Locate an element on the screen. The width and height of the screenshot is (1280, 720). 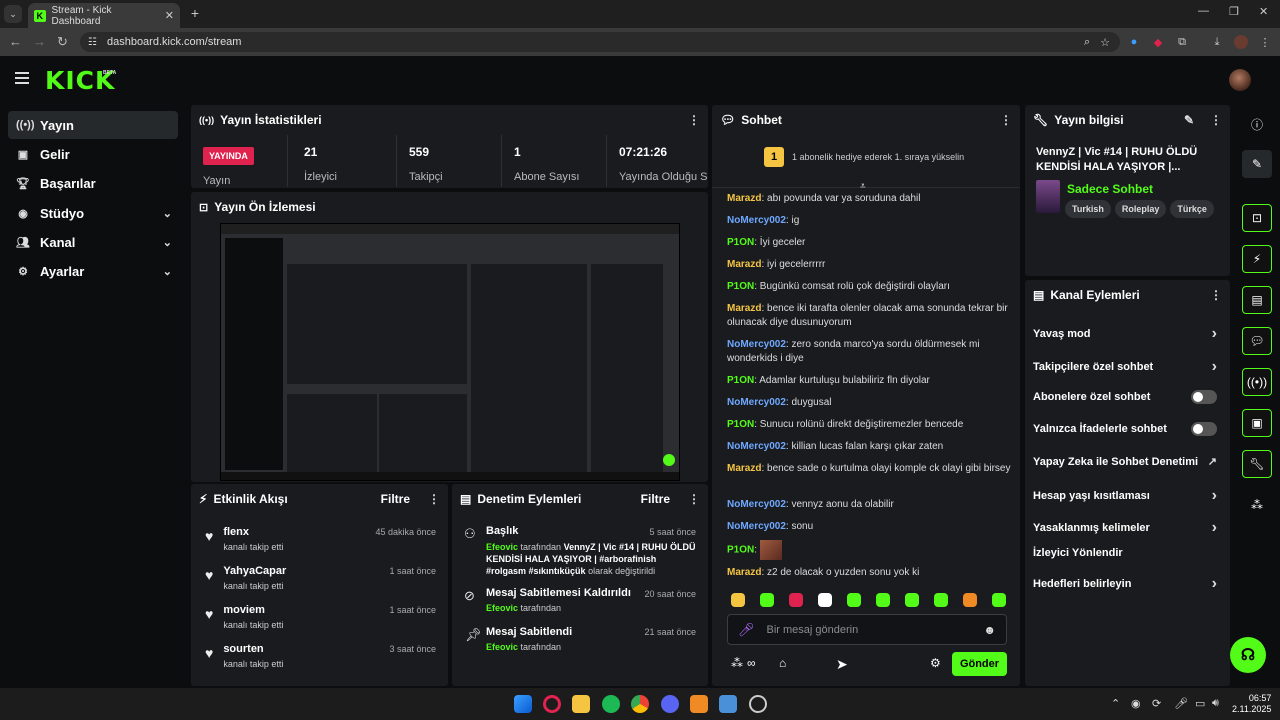
zoom-icon: ⌕ is located at coordinates (1087, 42).